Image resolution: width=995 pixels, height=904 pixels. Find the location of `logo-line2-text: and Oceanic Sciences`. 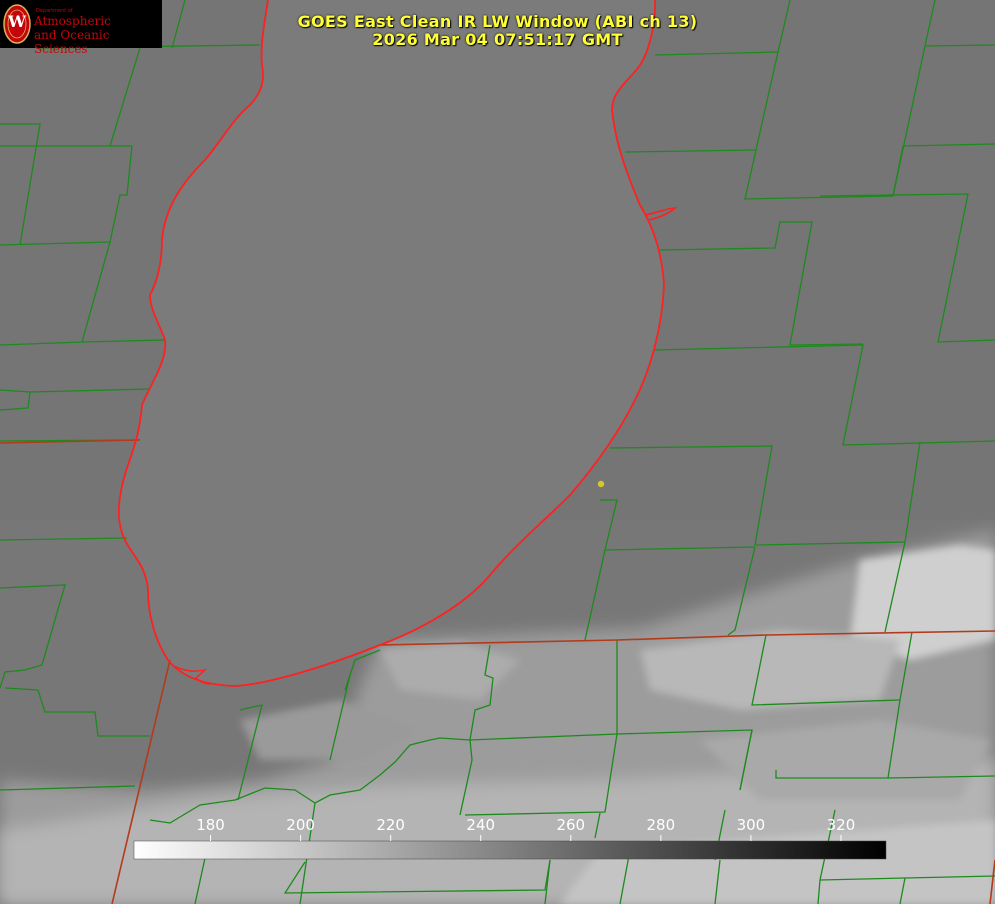

logo-line2-text: and Oceanic Sciences is located at coordinates (72, 42).